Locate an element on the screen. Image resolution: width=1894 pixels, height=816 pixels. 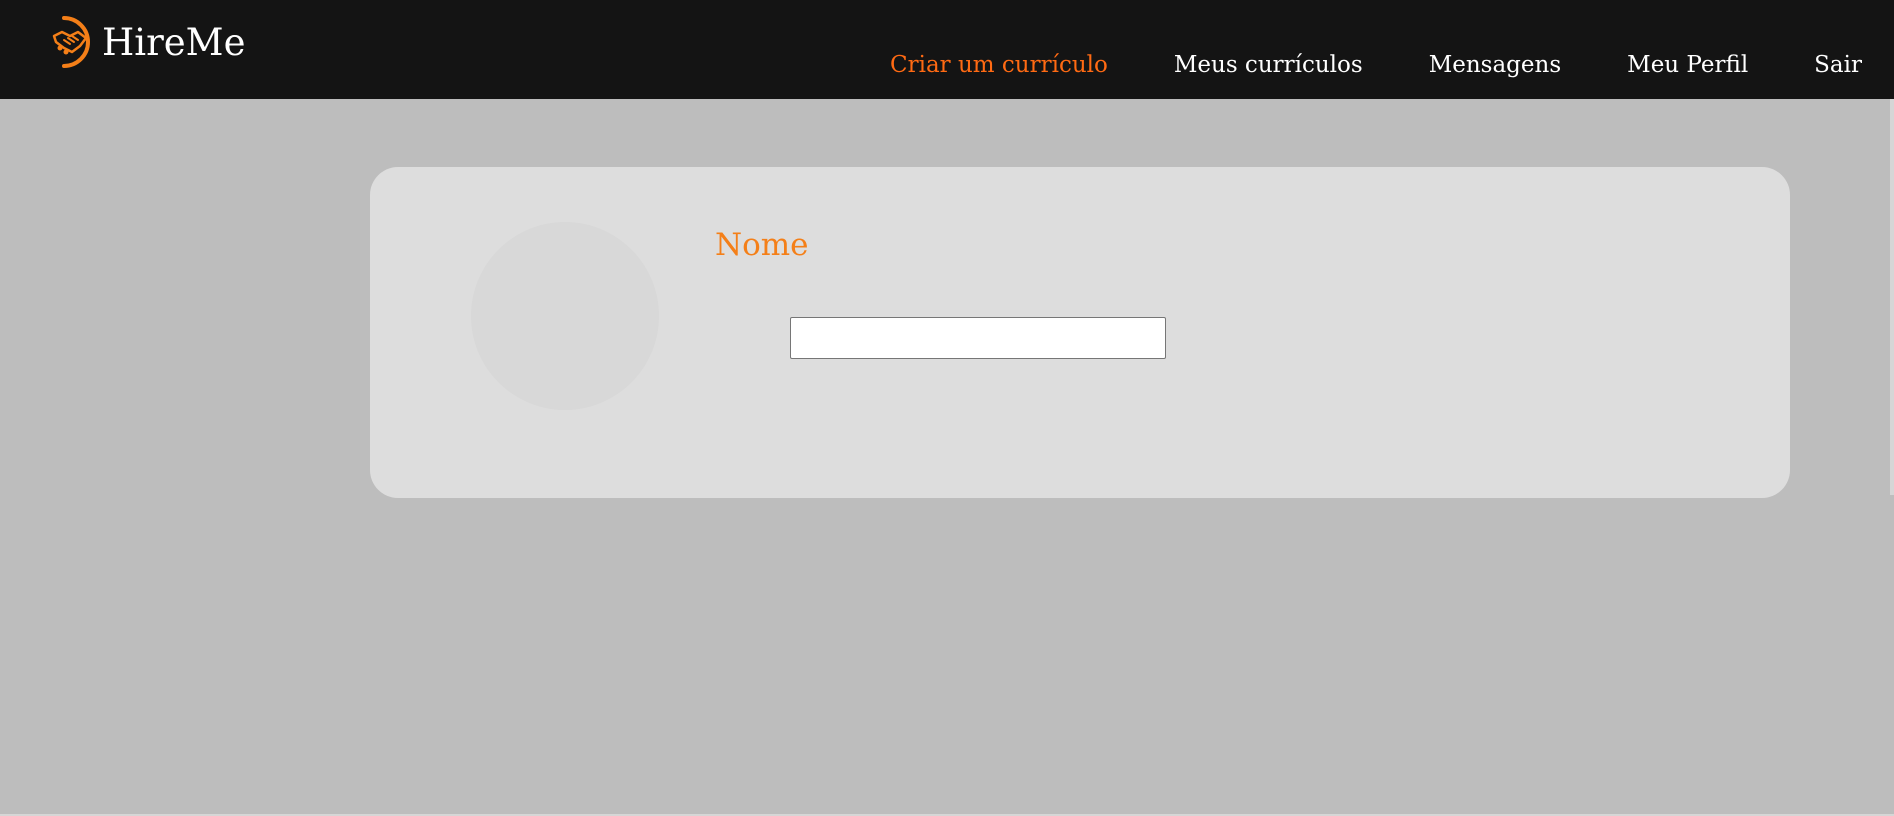
handshake-icon is located at coordinates (71, 42).